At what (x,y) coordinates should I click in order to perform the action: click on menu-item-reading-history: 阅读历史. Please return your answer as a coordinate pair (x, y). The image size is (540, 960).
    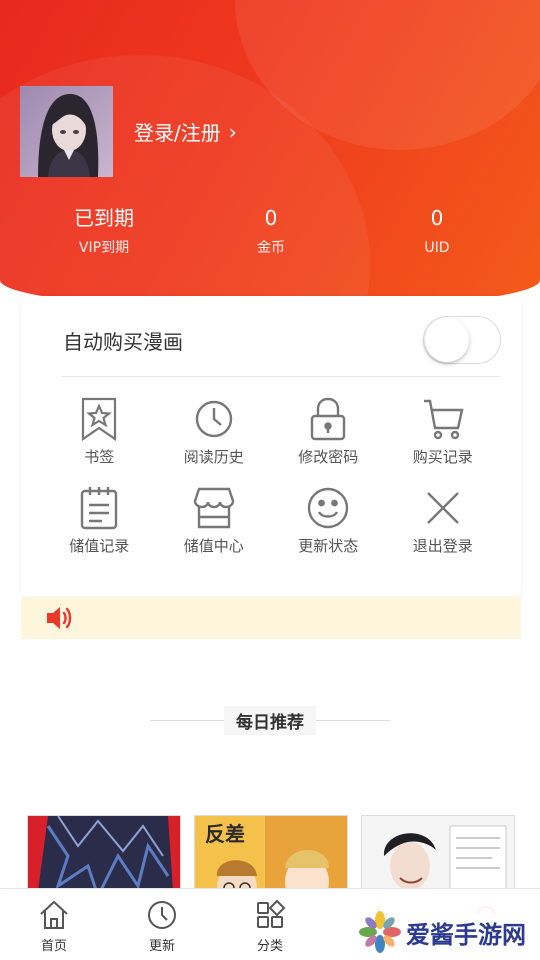
    Looking at the image, I should click on (214, 431).